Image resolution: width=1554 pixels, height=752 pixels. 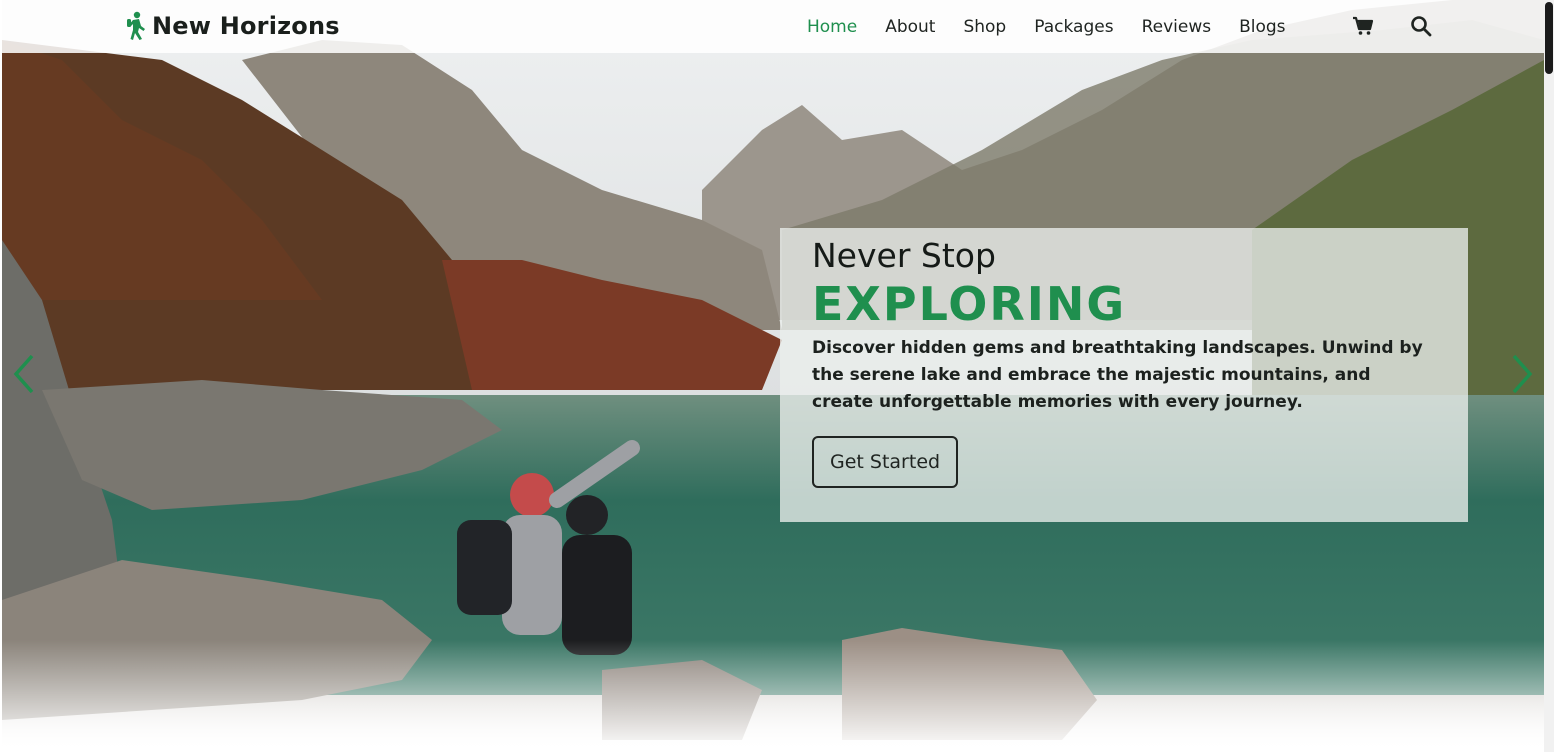 I want to click on nav-link-reviews: Reviews, so click(x=1177, y=27).